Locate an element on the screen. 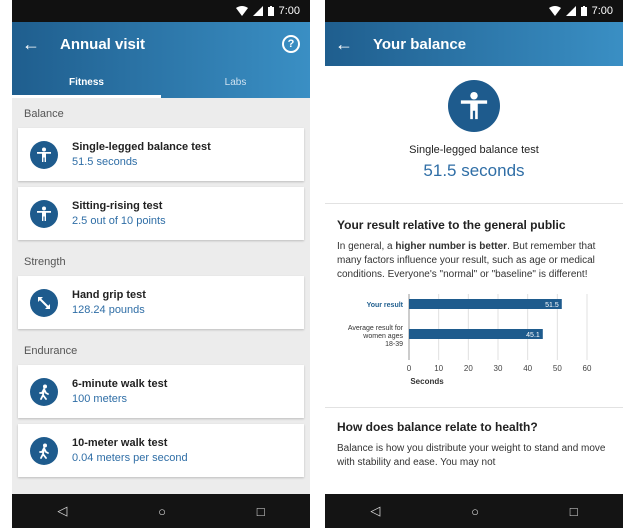 This screenshot has height=528, width=623. page-title: Your balance is located at coordinates (420, 44).